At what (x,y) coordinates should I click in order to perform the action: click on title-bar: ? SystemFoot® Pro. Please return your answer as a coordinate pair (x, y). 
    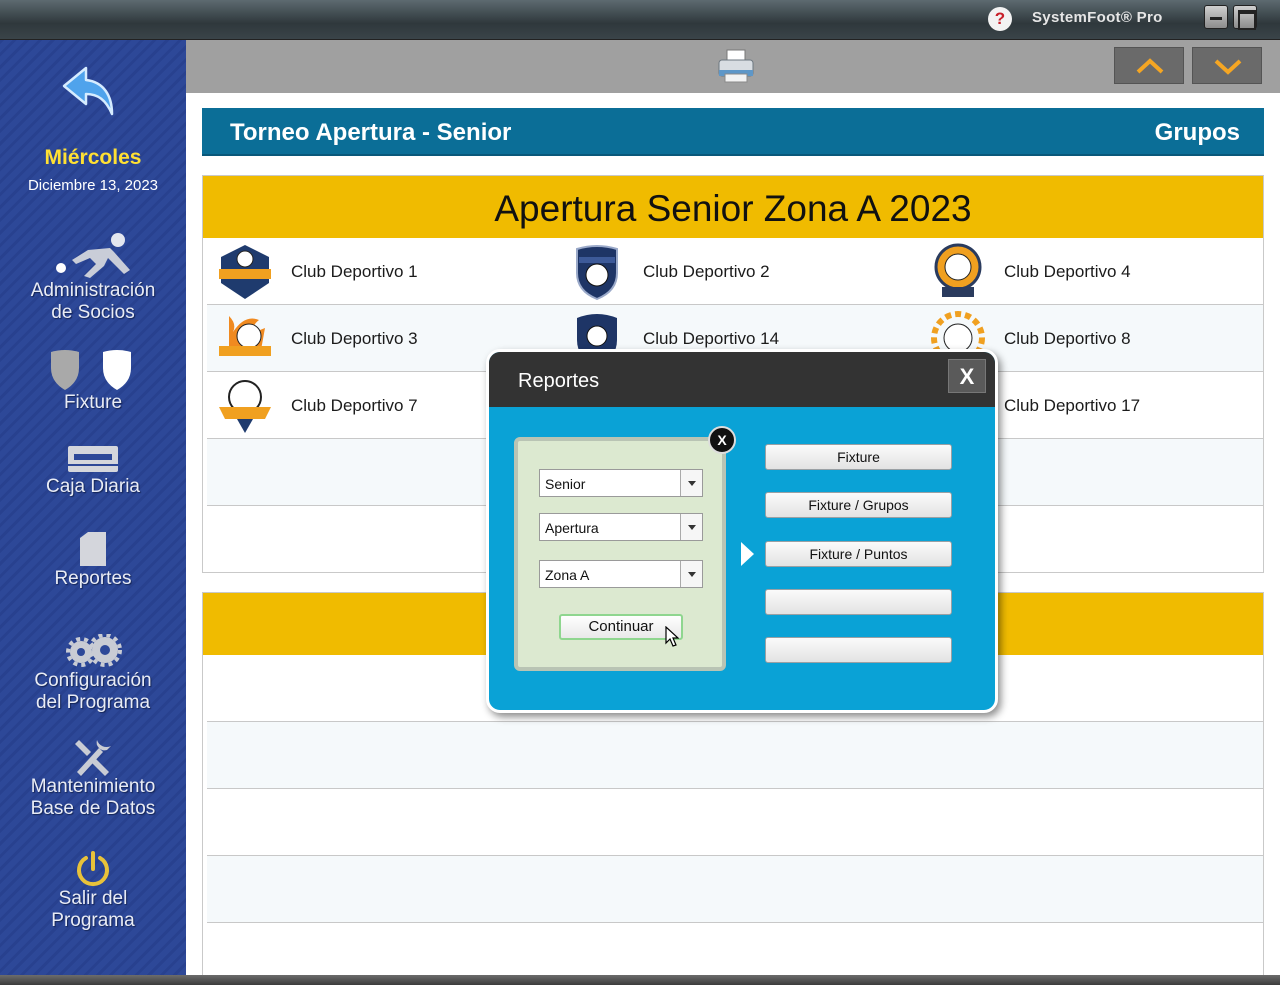
    Looking at the image, I should click on (640, 20).